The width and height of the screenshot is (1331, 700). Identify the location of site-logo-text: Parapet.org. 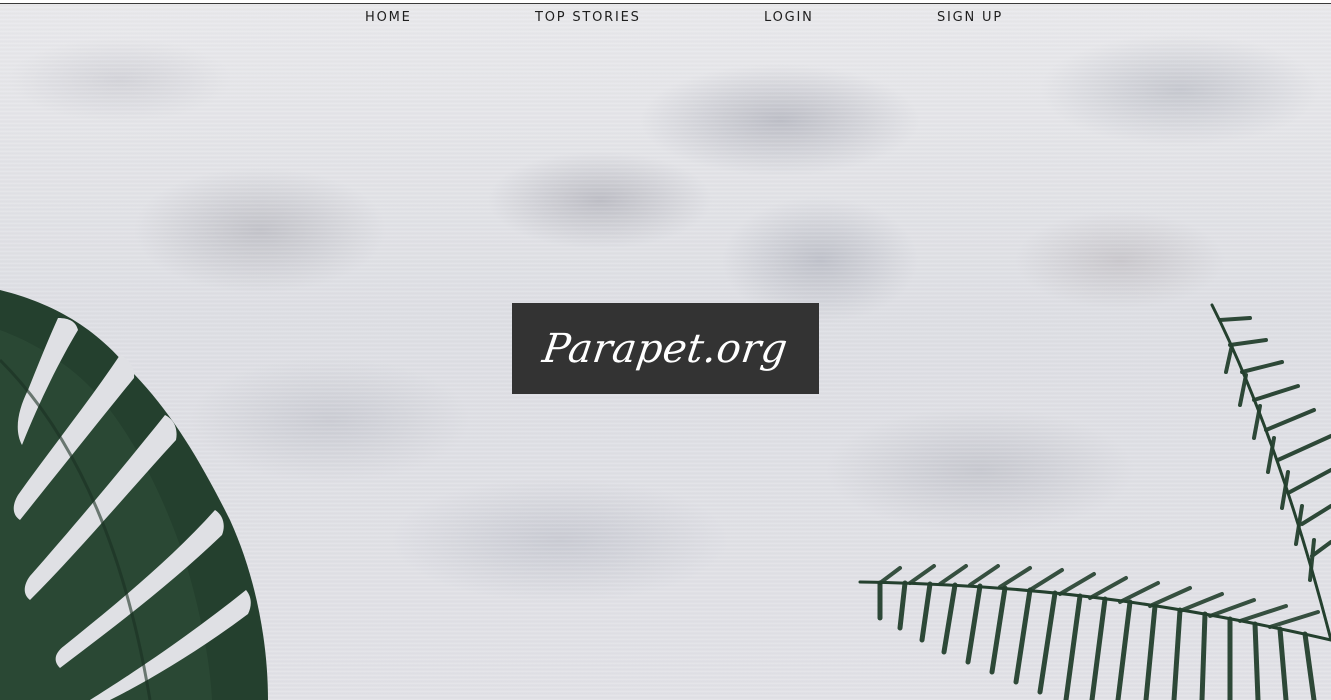
(665, 348).